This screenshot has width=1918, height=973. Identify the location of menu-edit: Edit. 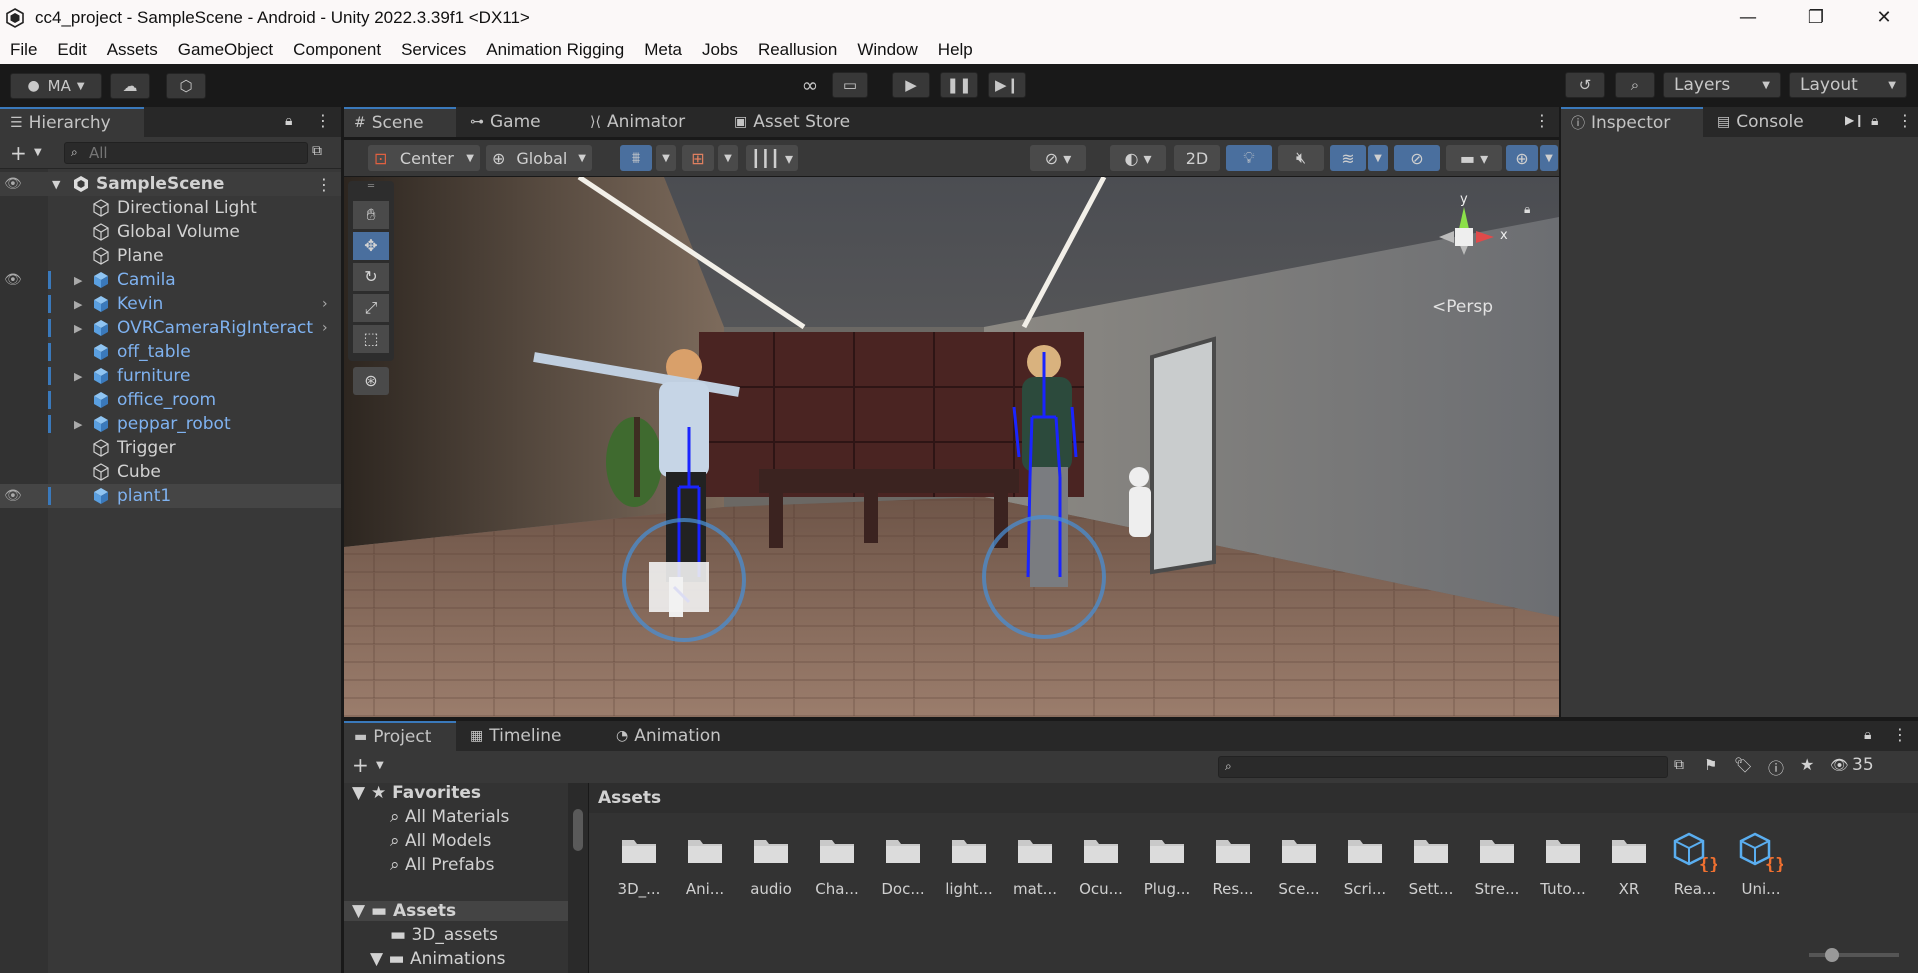
(71, 50).